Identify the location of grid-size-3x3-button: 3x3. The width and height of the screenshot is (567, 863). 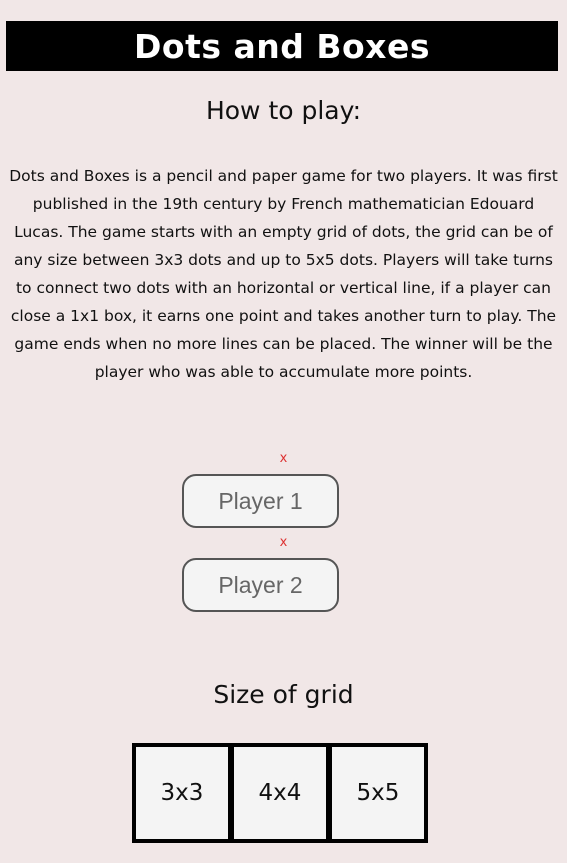
(182, 793).